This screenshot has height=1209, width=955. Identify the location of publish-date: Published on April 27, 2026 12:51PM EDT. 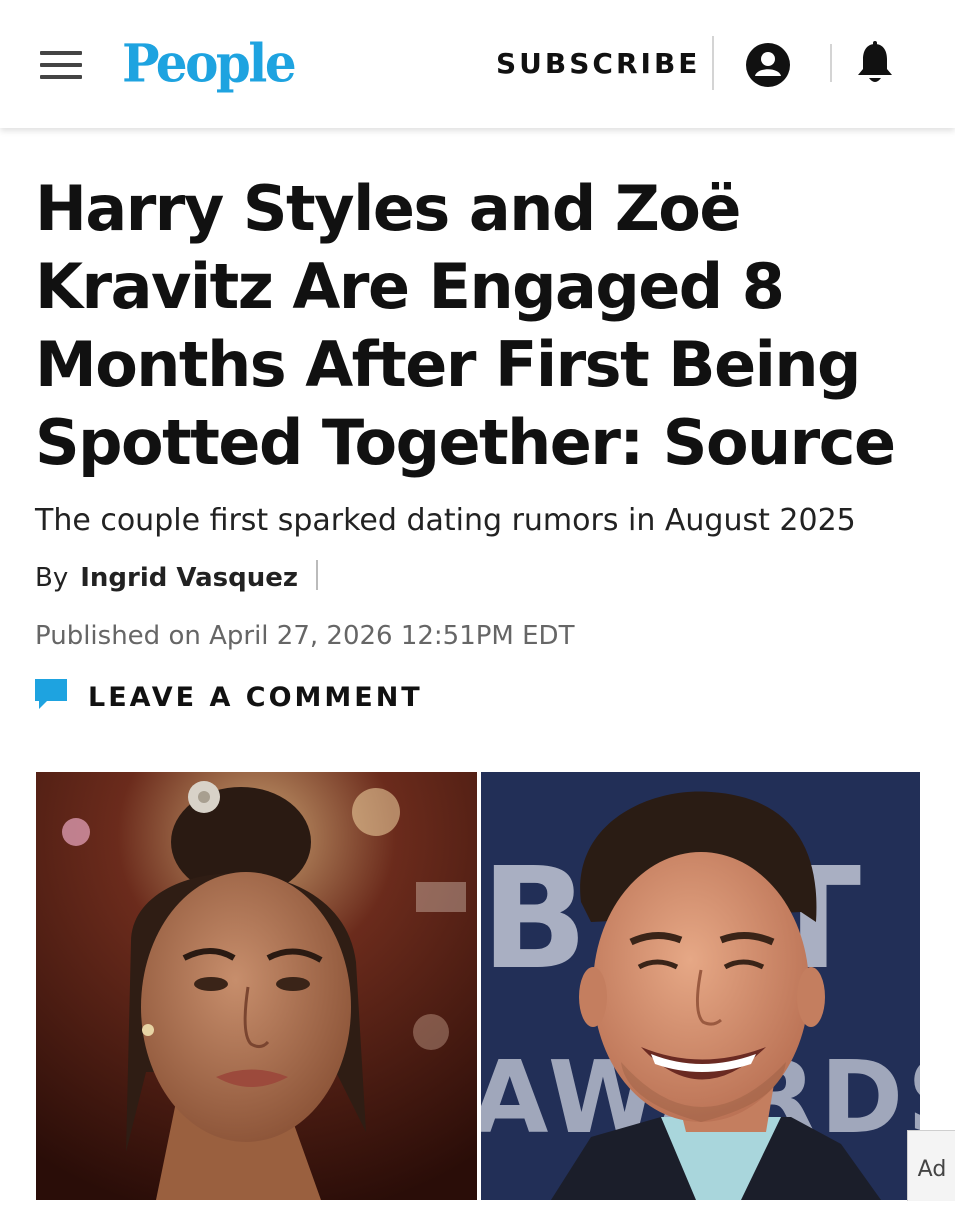
(305, 636).